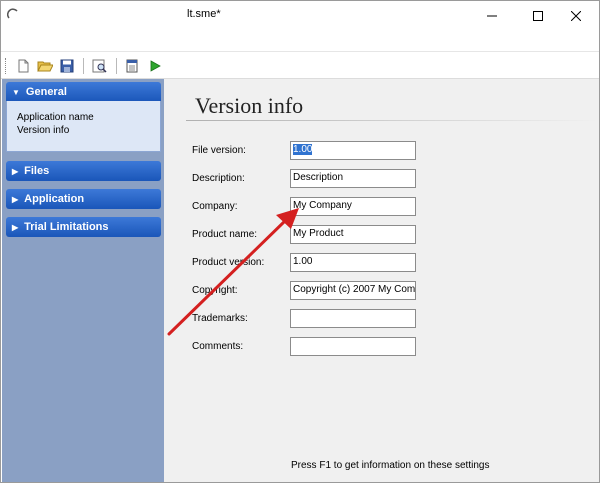 The image size is (600, 483). What do you see at coordinates (249, 105) in the screenshot?
I see `page-title: Version info` at bounding box center [249, 105].